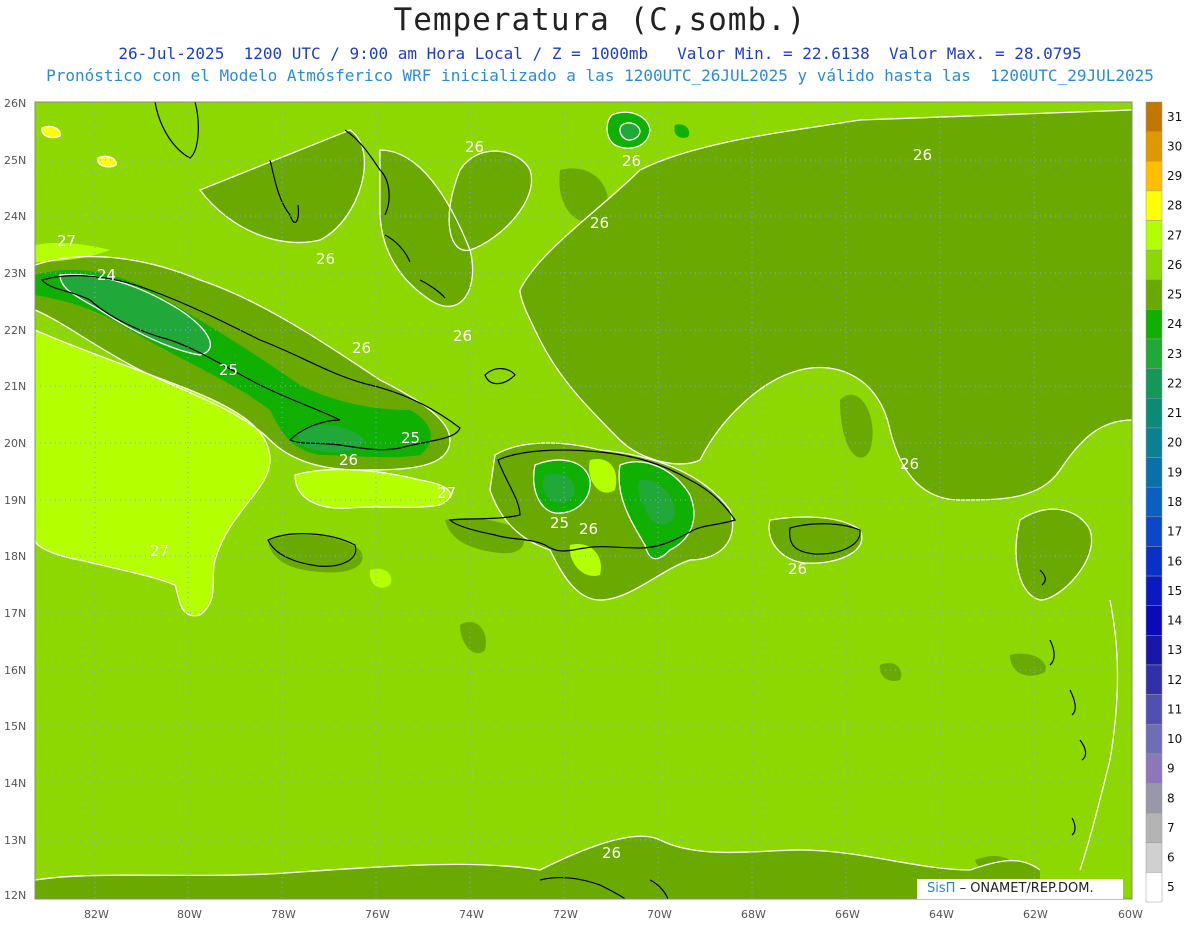 Image resolution: width=1200 pixels, height=927 pixels. What do you see at coordinates (1174, 472) in the screenshot?
I see `colorbar-label: 19` at bounding box center [1174, 472].